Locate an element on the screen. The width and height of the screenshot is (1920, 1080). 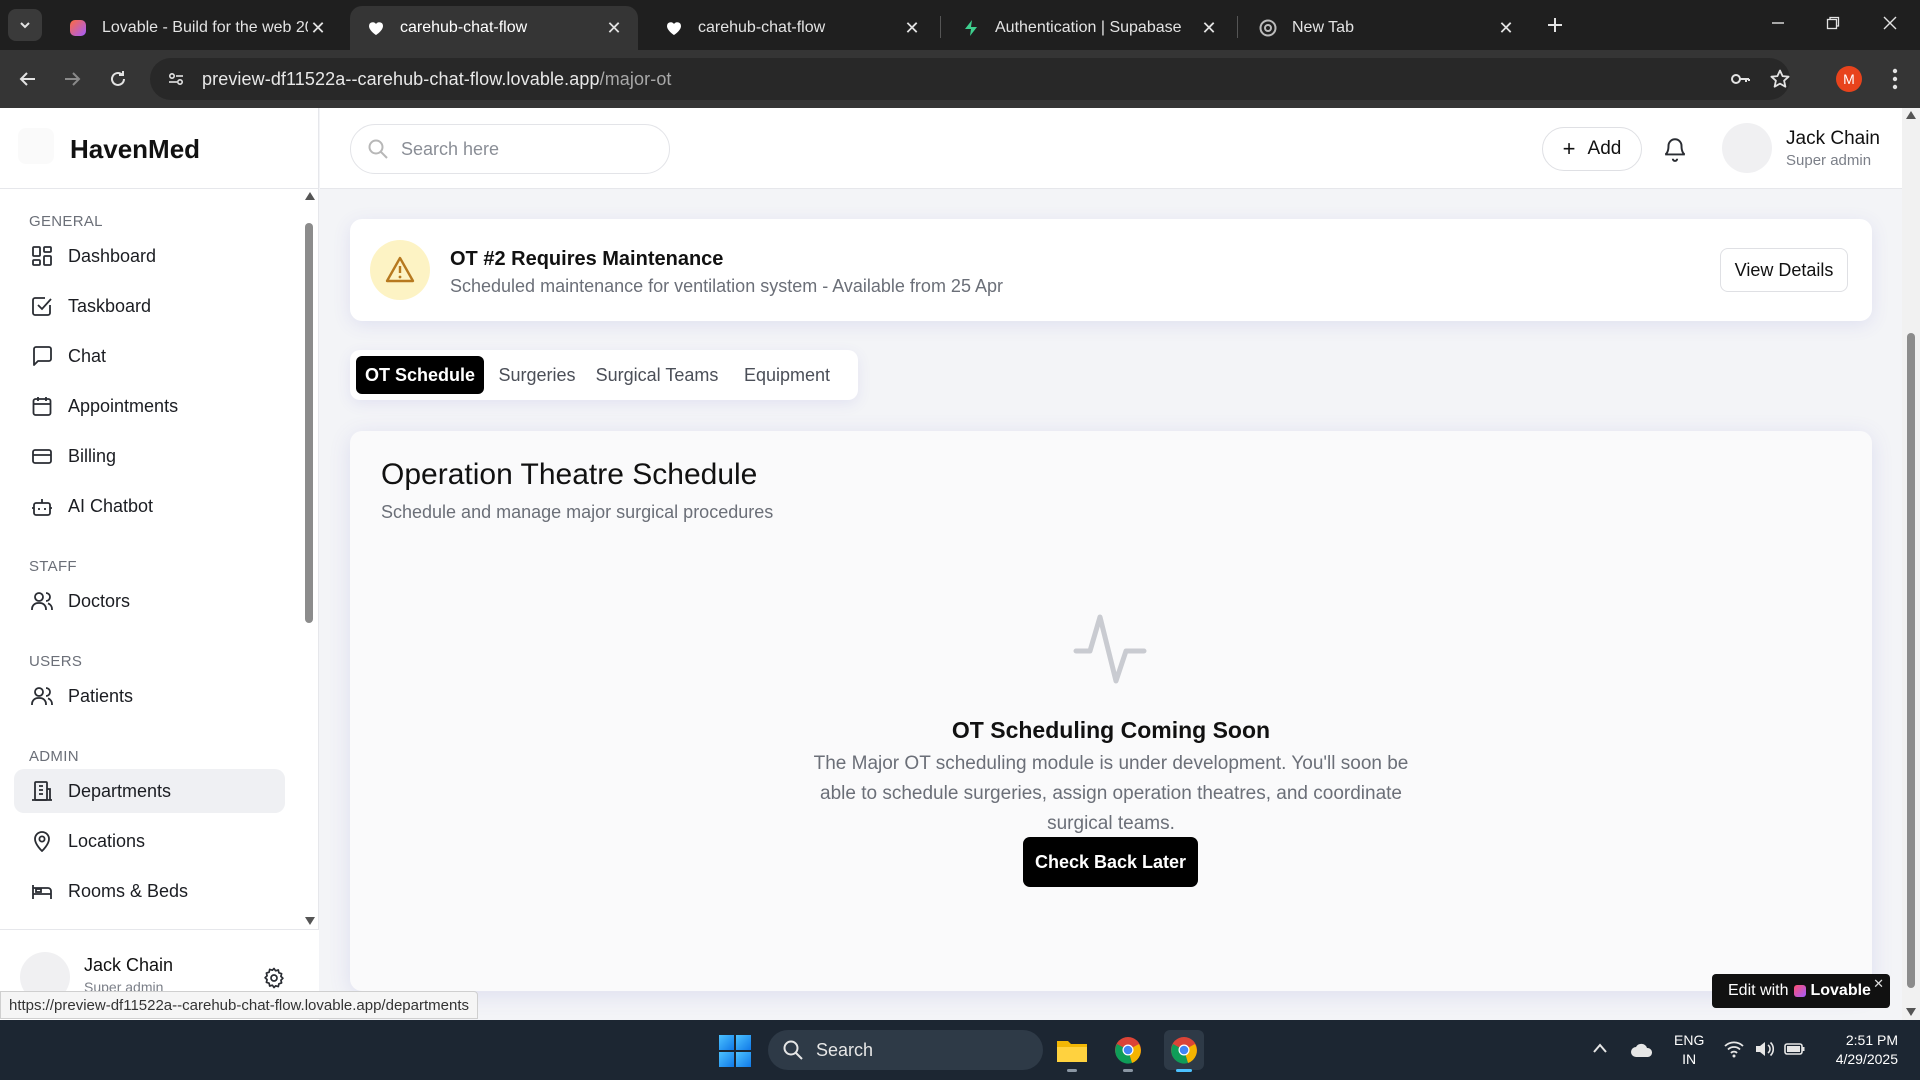
sidebar-item-departments: Departments is located at coordinates (149, 791).